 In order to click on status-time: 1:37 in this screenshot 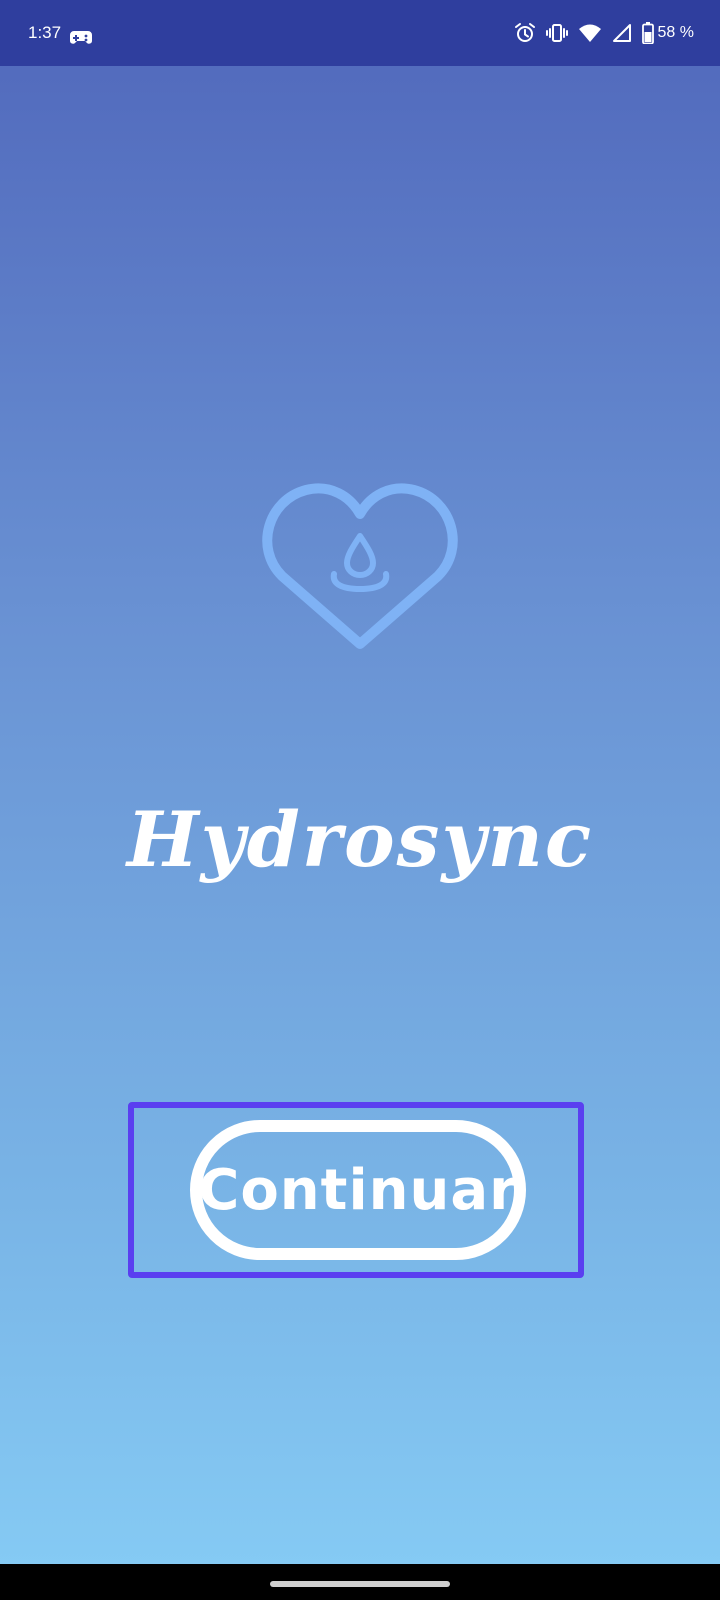, I will do `click(45, 32)`.